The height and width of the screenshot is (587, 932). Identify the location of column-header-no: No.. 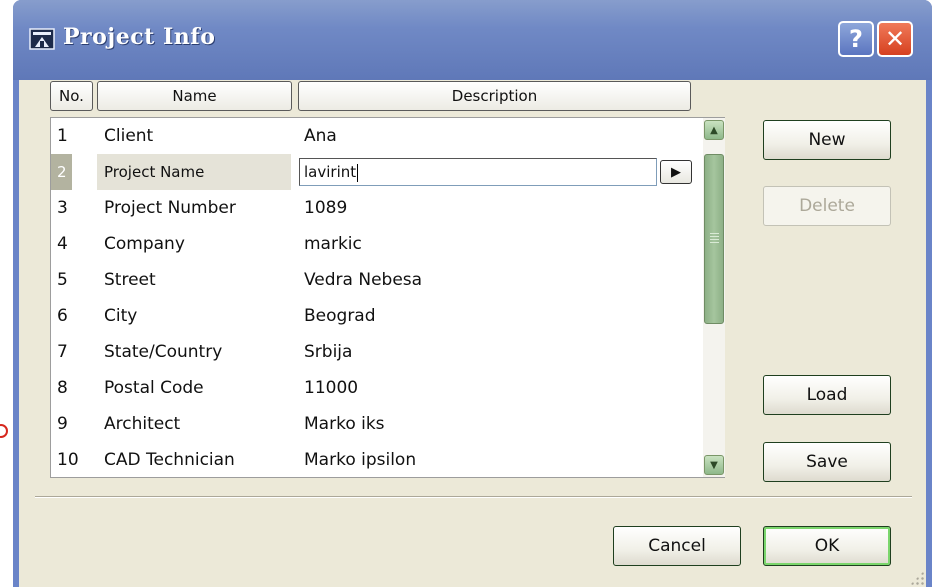
(71, 96).